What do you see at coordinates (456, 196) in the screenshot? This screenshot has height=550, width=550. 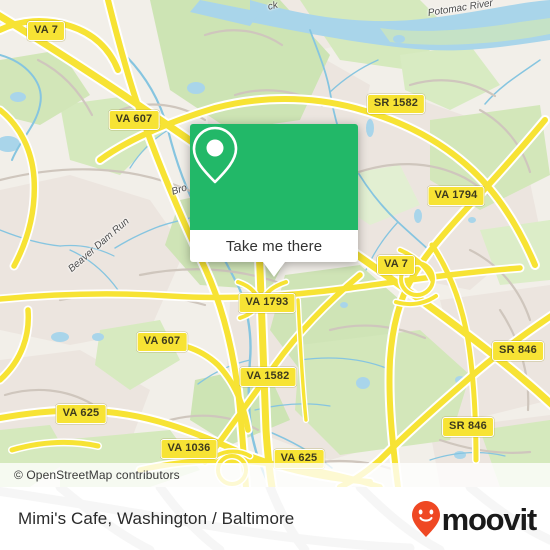 I see `road-shield-va-1794: VA 1794` at bounding box center [456, 196].